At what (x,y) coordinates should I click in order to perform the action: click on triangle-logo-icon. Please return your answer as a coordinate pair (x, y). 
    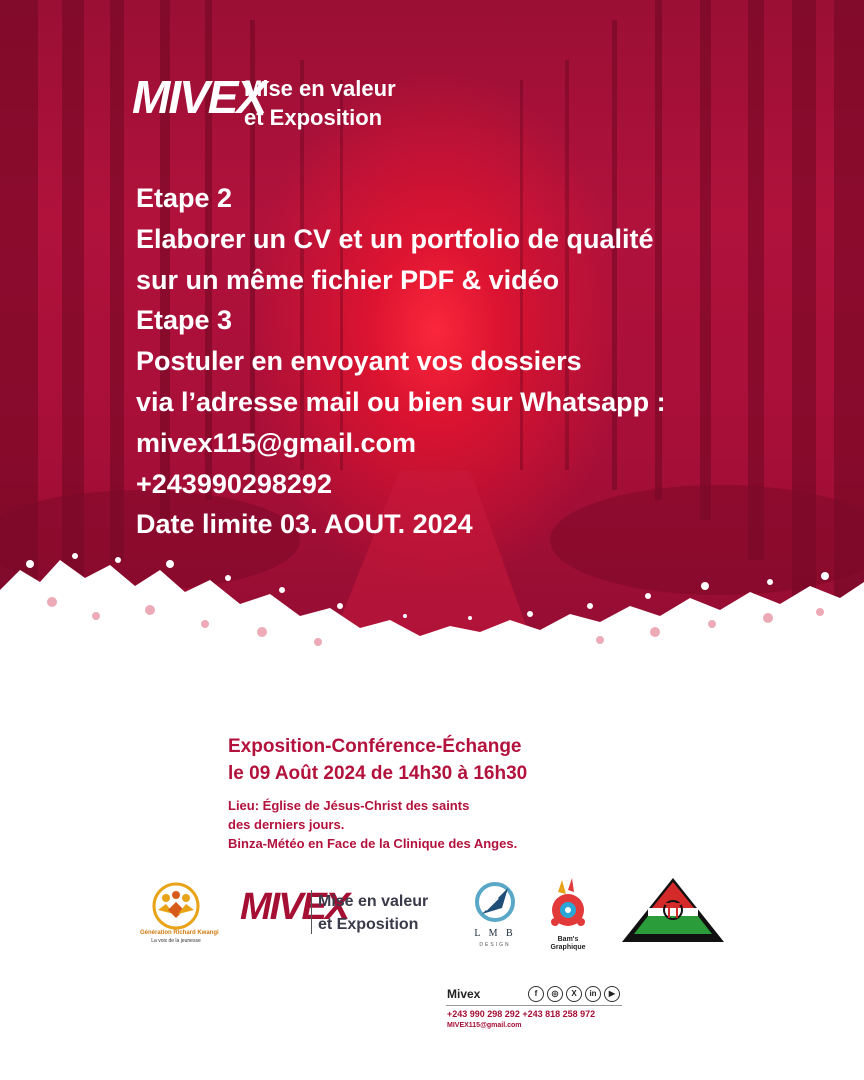
    Looking at the image, I should click on (673, 910).